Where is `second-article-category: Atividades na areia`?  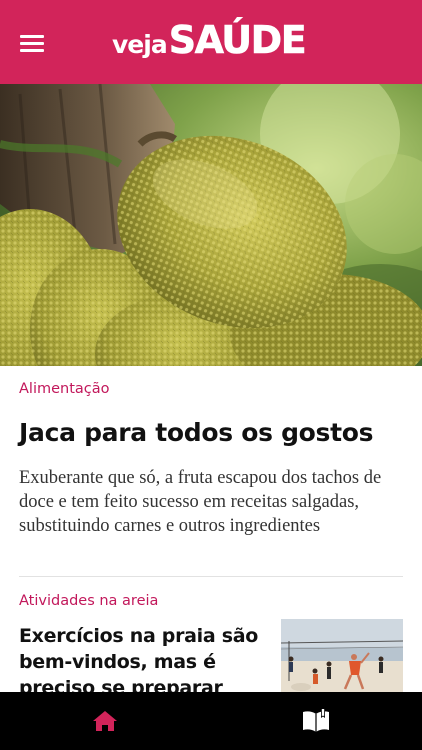
second-article-category: Atividades na areia is located at coordinates (88, 601).